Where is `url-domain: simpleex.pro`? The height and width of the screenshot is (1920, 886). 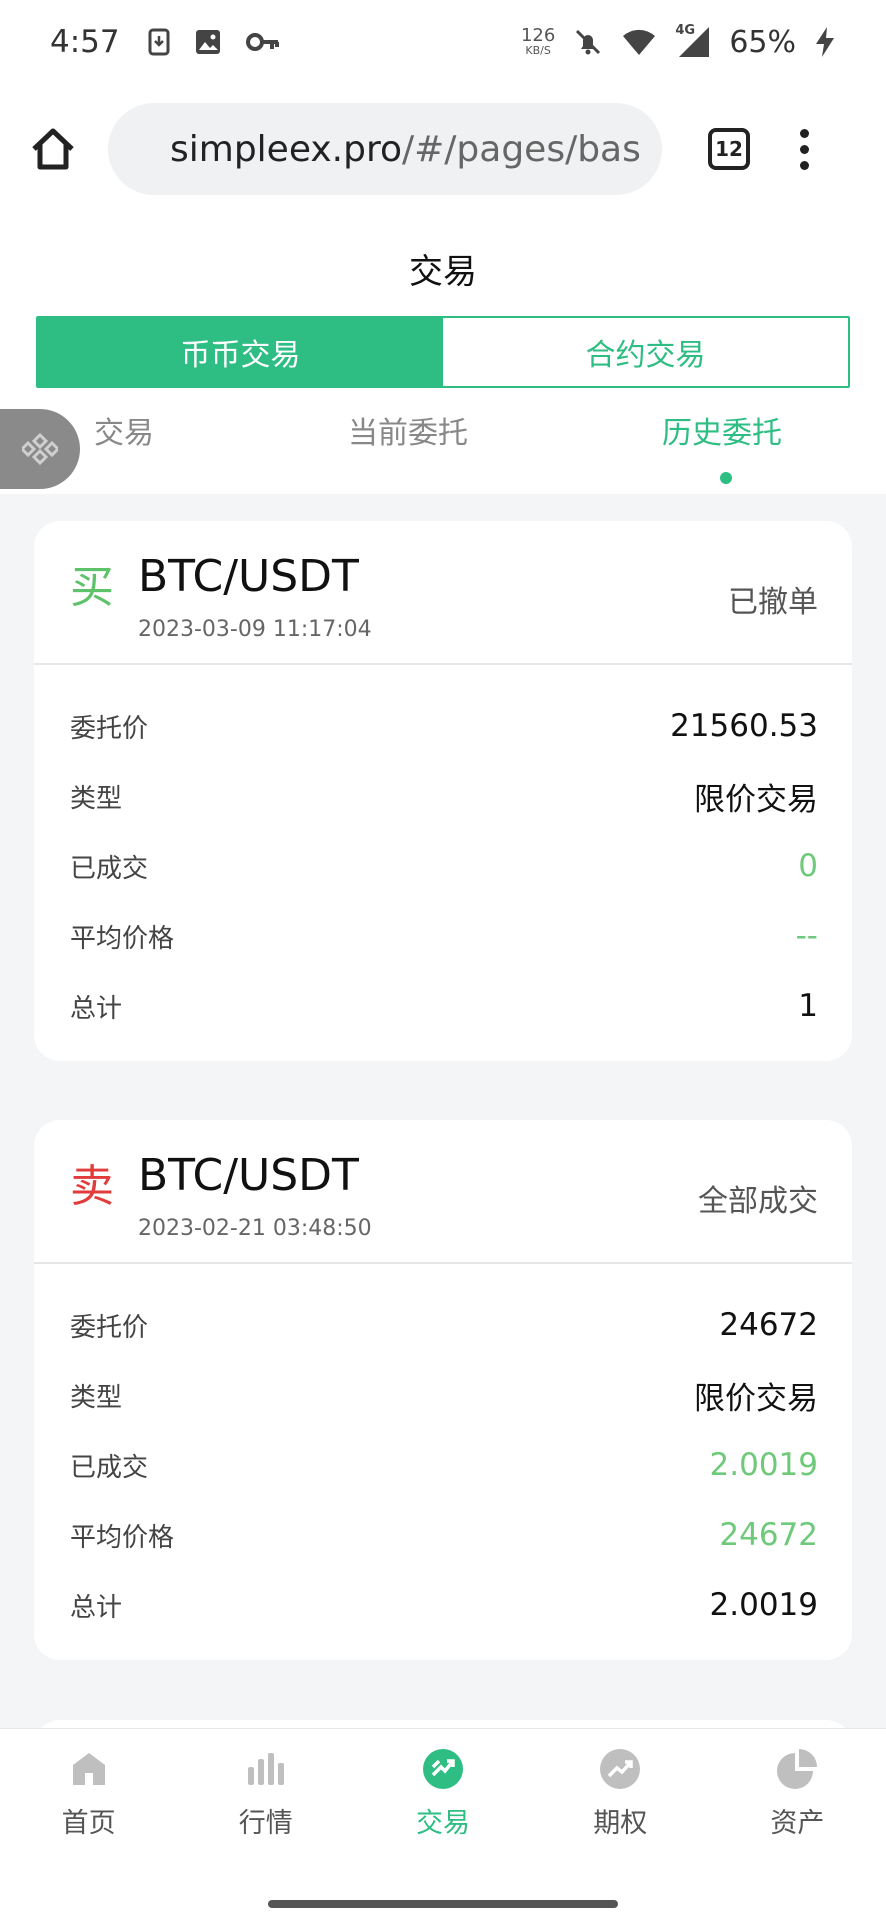 url-domain: simpleex.pro is located at coordinates (286, 149).